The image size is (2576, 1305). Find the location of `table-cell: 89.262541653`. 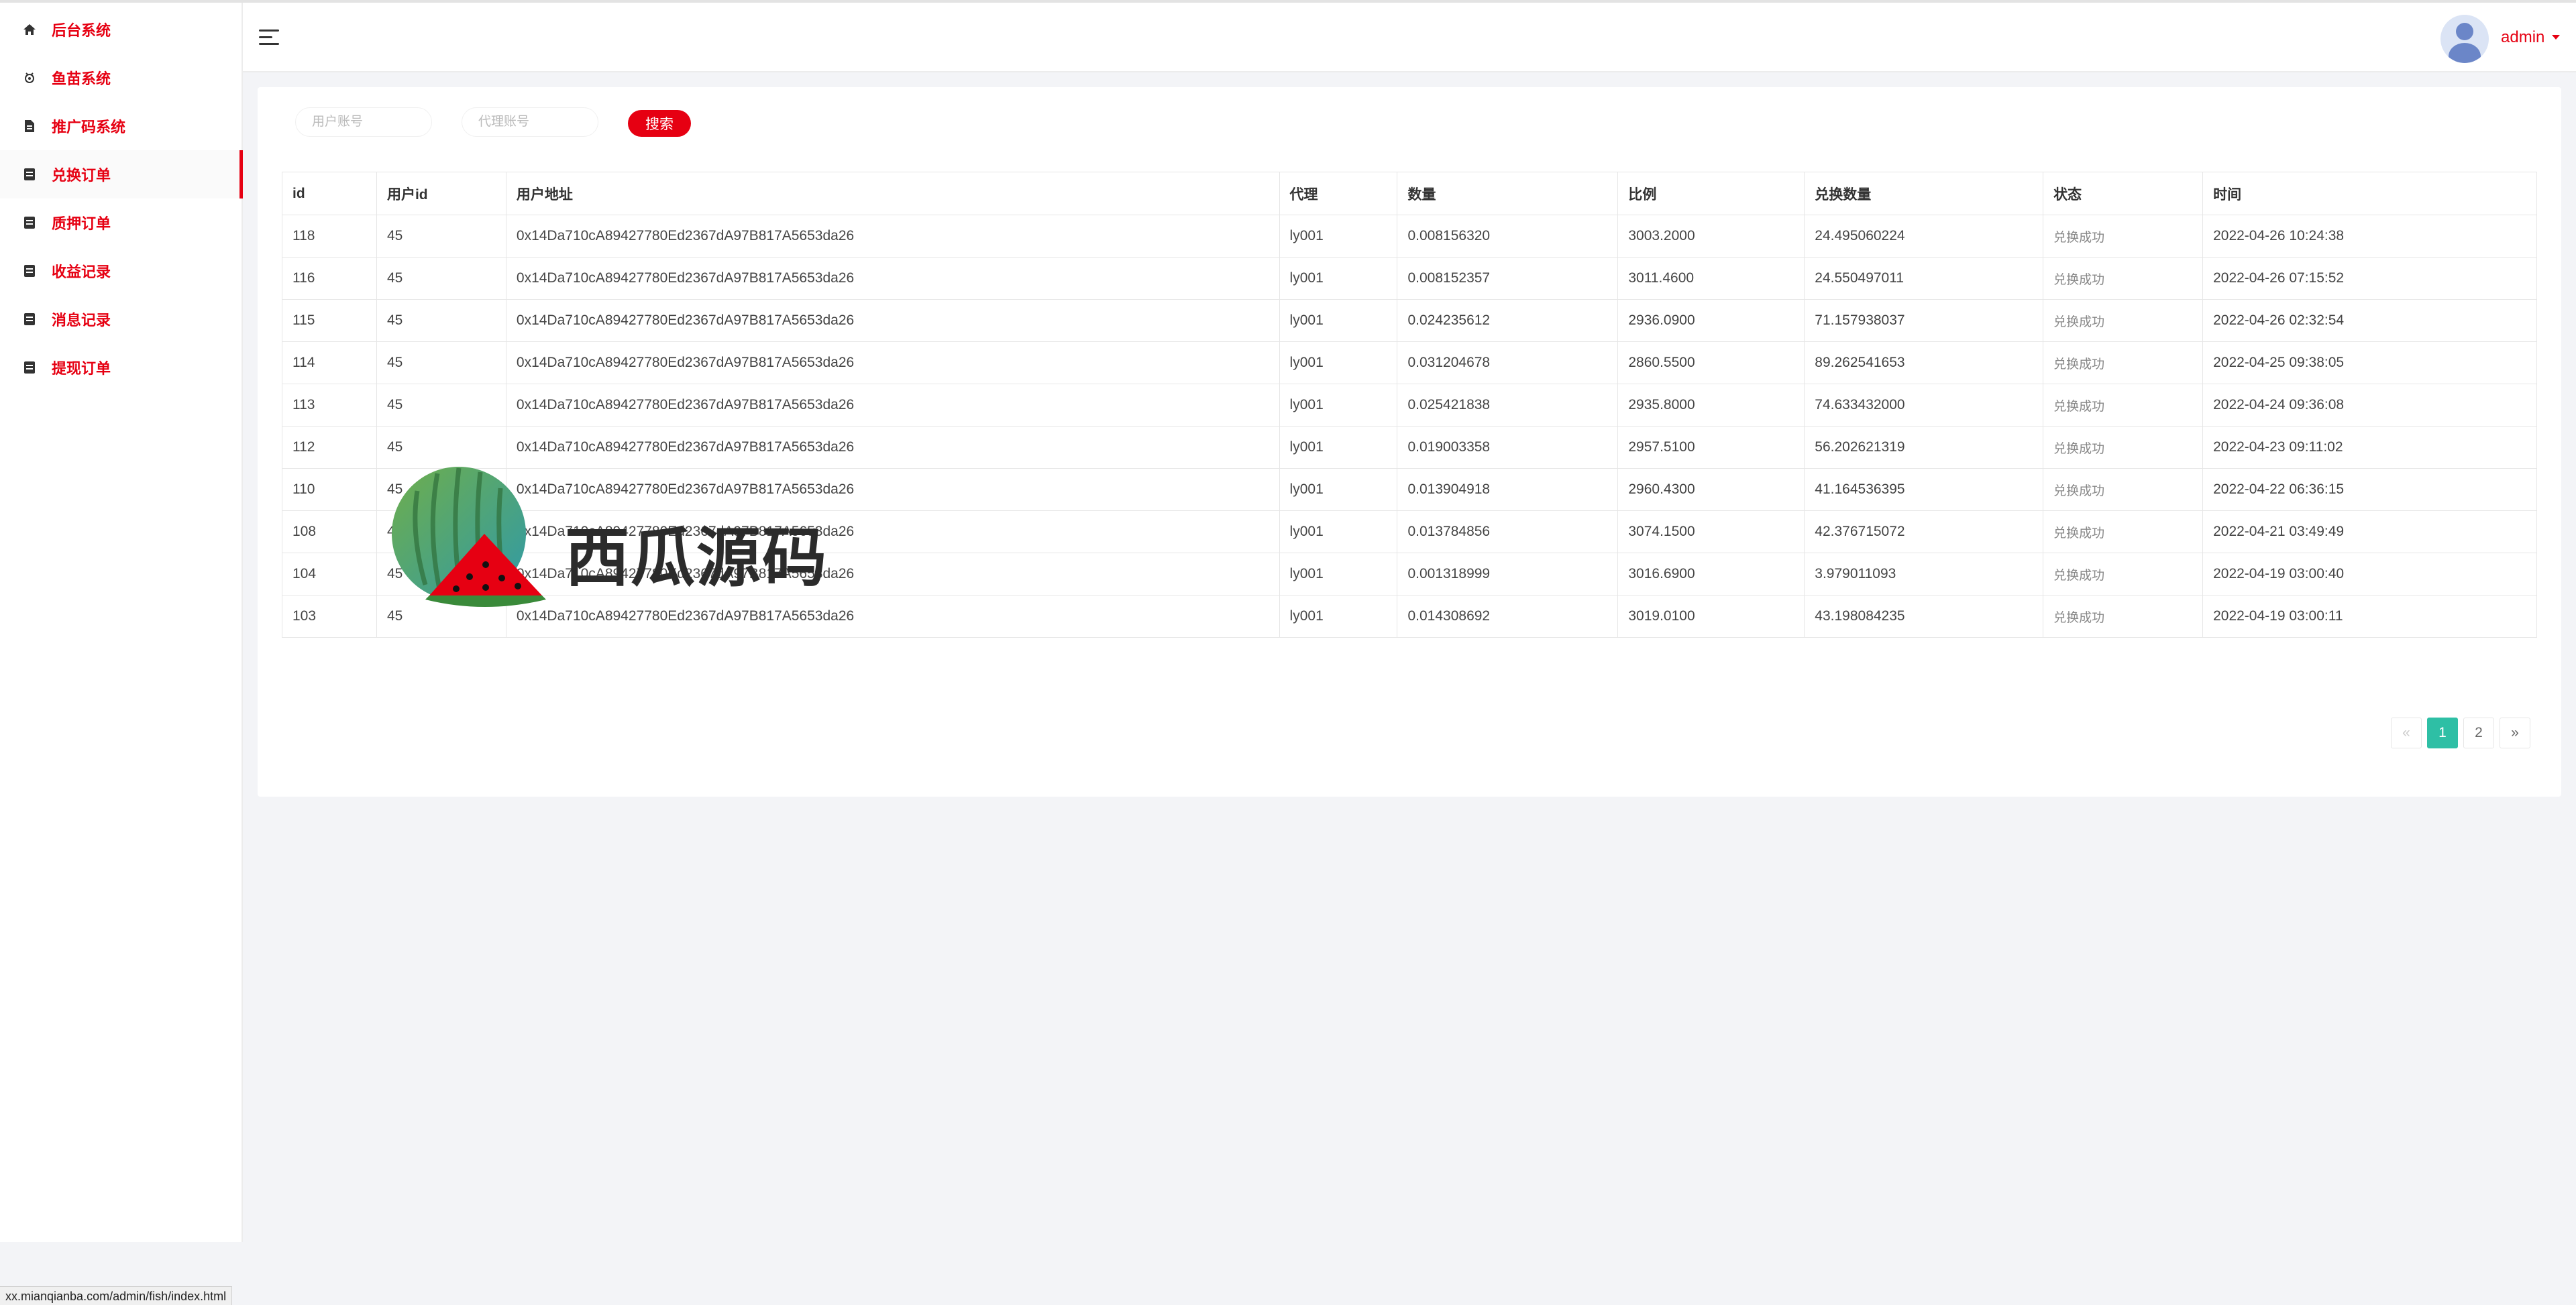

table-cell: 89.262541653 is located at coordinates (1924, 362).